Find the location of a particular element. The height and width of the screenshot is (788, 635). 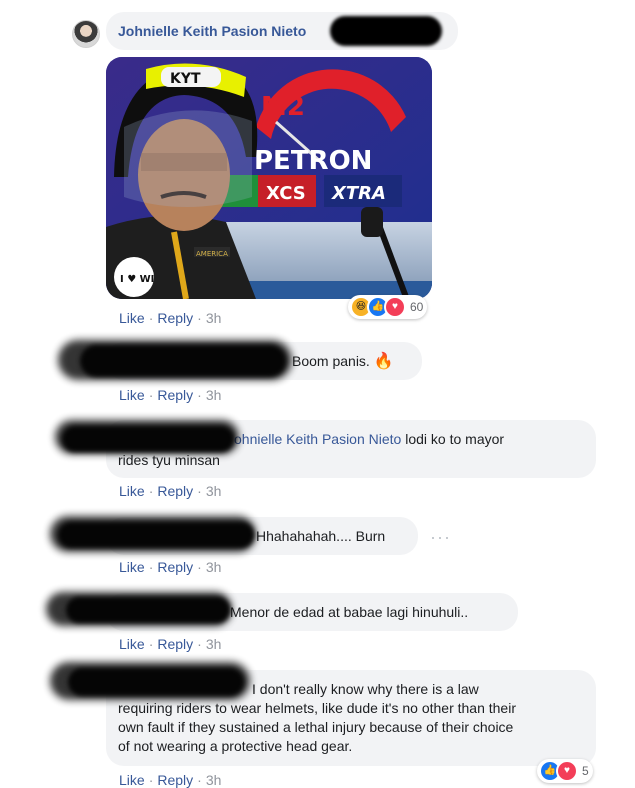

comment-text: Menor de edad at babae lagi hinuhuli.. is located at coordinates (349, 612).